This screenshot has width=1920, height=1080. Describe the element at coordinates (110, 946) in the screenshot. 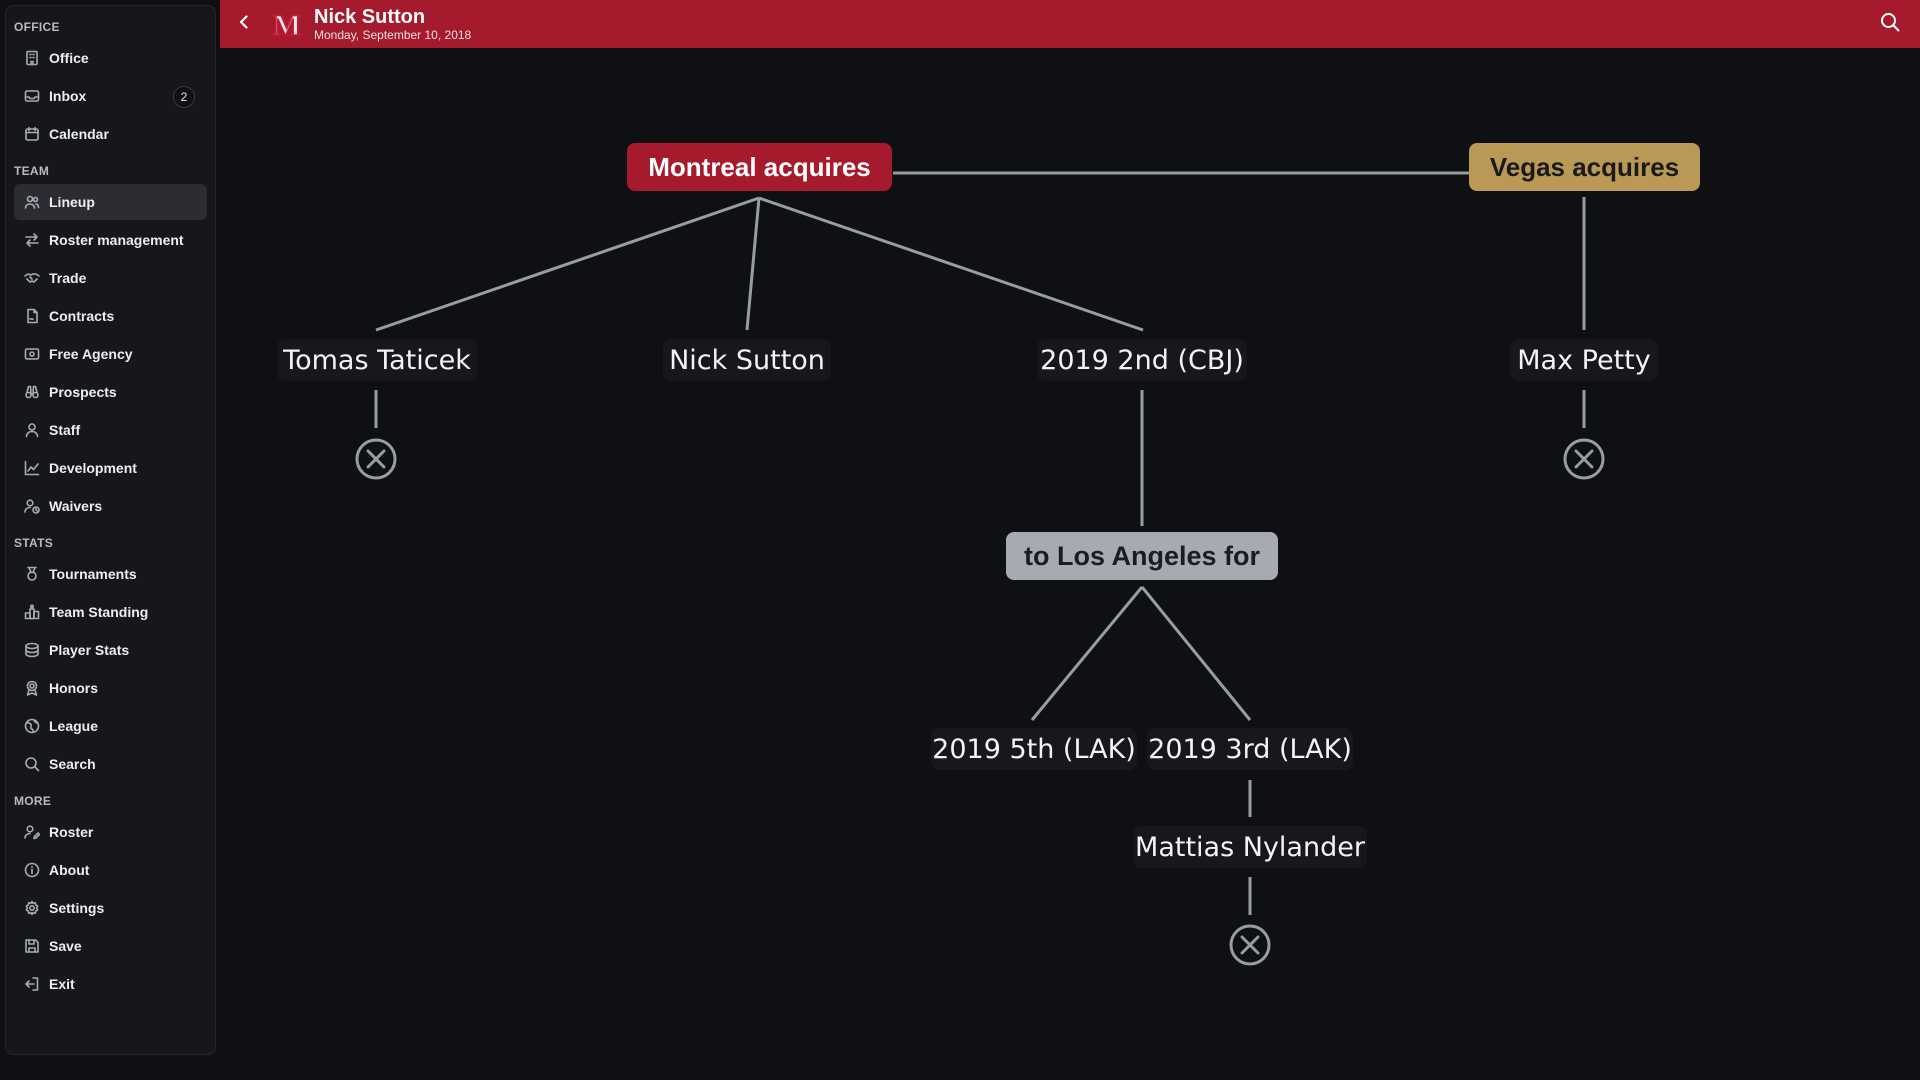

I see `sidebar-item-save: Save` at that location.